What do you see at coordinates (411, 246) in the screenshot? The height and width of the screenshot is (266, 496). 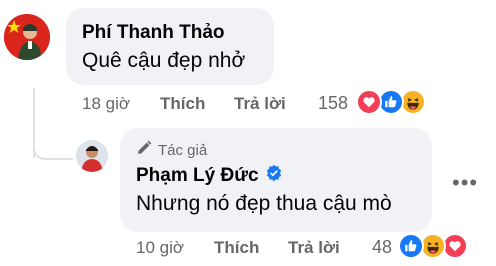 I see `like-icon` at bounding box center [411, 246].